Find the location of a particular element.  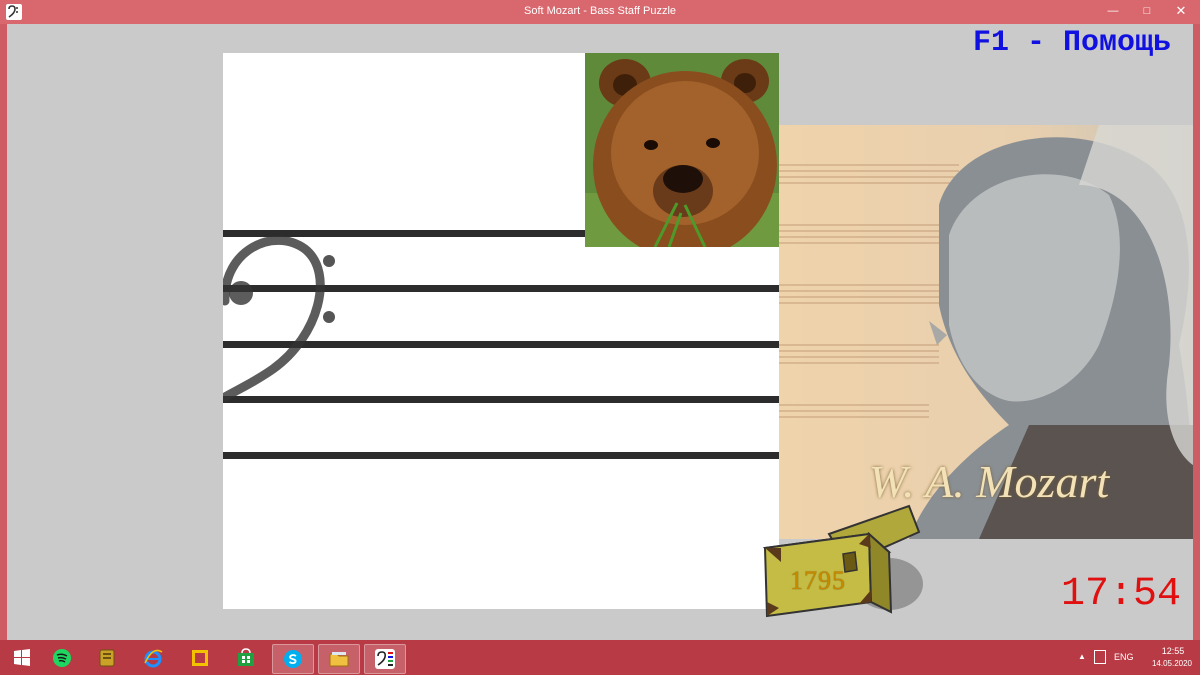

taskbar: ▲ ENG 12:55 14.05.2020 is located at coordinates (600, 657).